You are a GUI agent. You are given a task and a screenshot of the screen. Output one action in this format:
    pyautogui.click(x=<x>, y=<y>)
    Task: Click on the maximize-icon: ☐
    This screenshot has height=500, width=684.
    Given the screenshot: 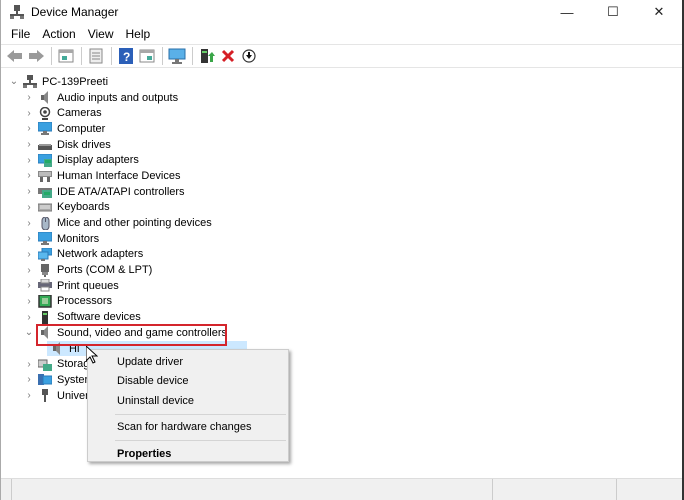 What is the action you would take?
    pyautogui.click(x=613, y=11)
    